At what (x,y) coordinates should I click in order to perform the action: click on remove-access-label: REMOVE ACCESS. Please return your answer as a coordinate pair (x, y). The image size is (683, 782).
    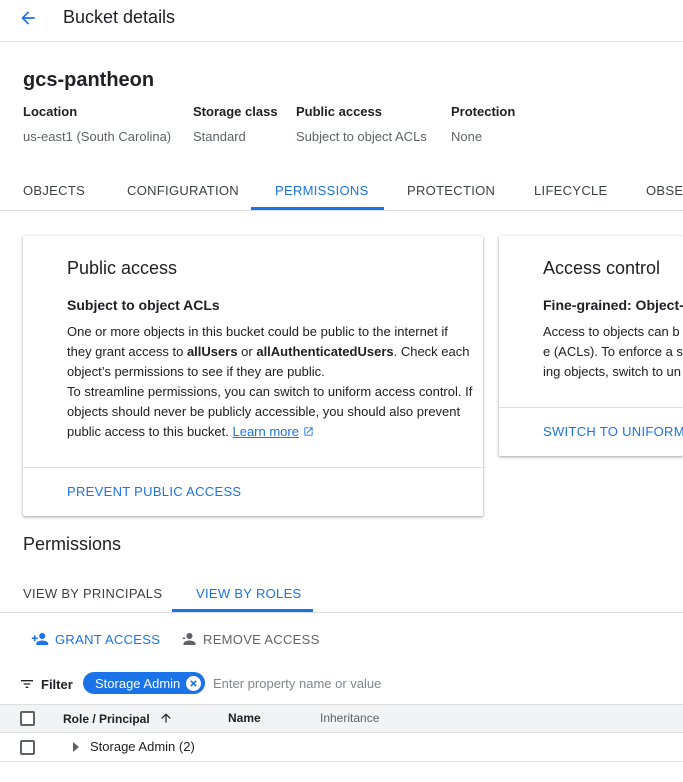
    Looking at the image, I should click on (261, 639).